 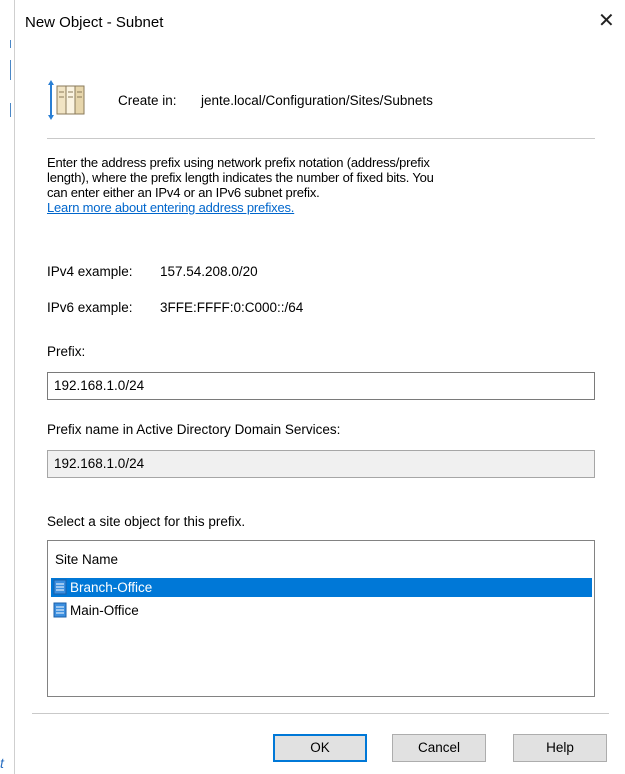 What do you see at coordinates (560, 748) in the screenshot?
I see `help-button: Help` at bounding box center [560, 748].